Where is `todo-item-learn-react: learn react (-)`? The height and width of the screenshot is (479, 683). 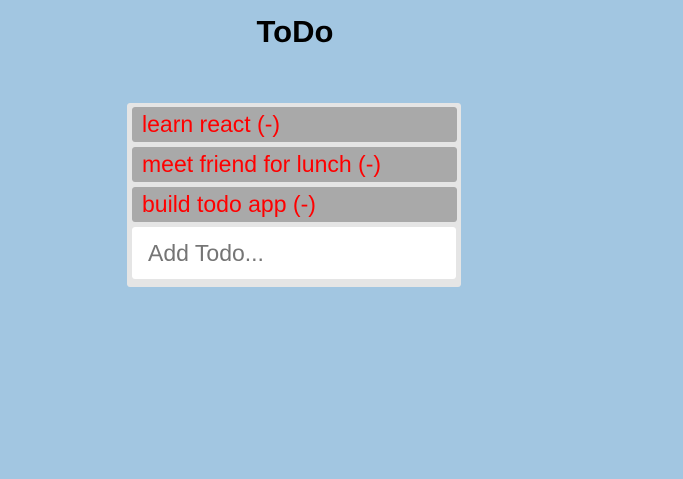 todo-item-learn-react: learn react (-) is located at coordinates (294, 124).